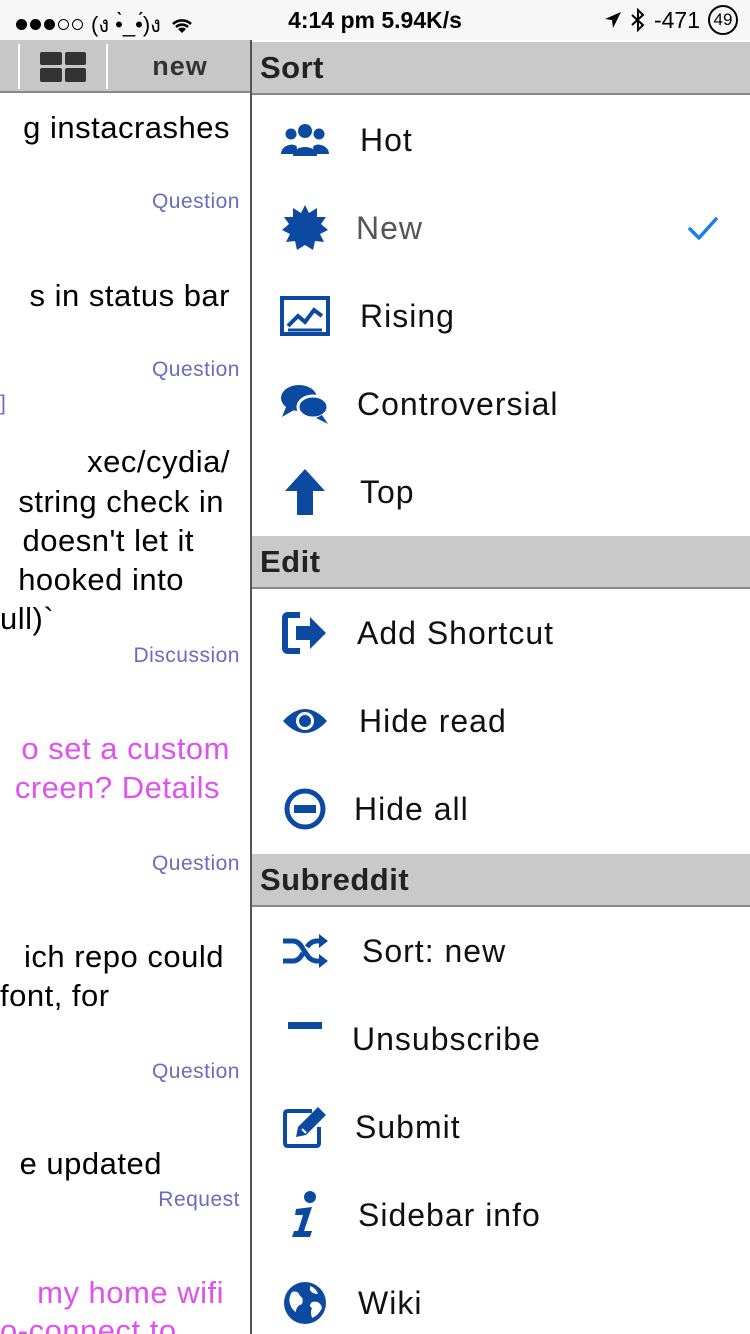 The height and width of the screenshot is (1334, 750). What do you see at coordinates (55, 996) in the screenshot?
I see `post-title-line: font, for` at bounding box center [55, 996].